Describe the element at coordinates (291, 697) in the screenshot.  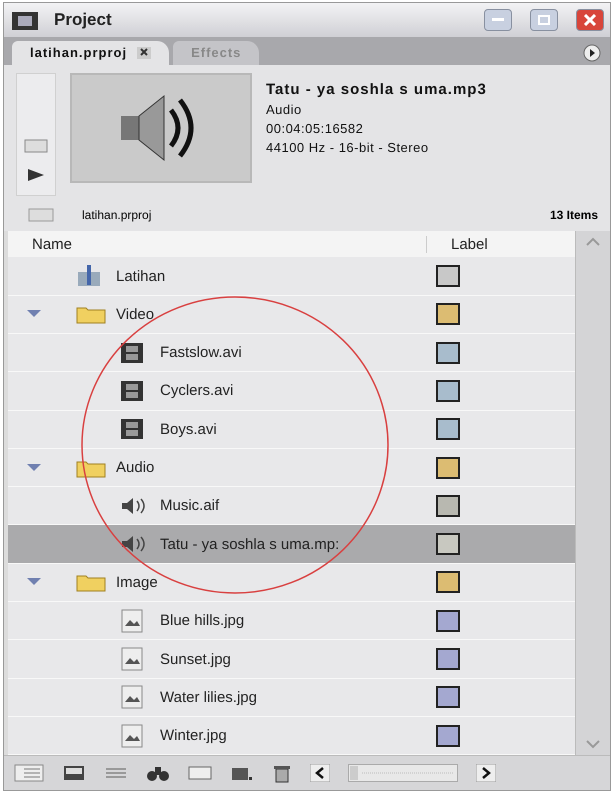
I see `project-item: Water lilies.jpg` at that location.